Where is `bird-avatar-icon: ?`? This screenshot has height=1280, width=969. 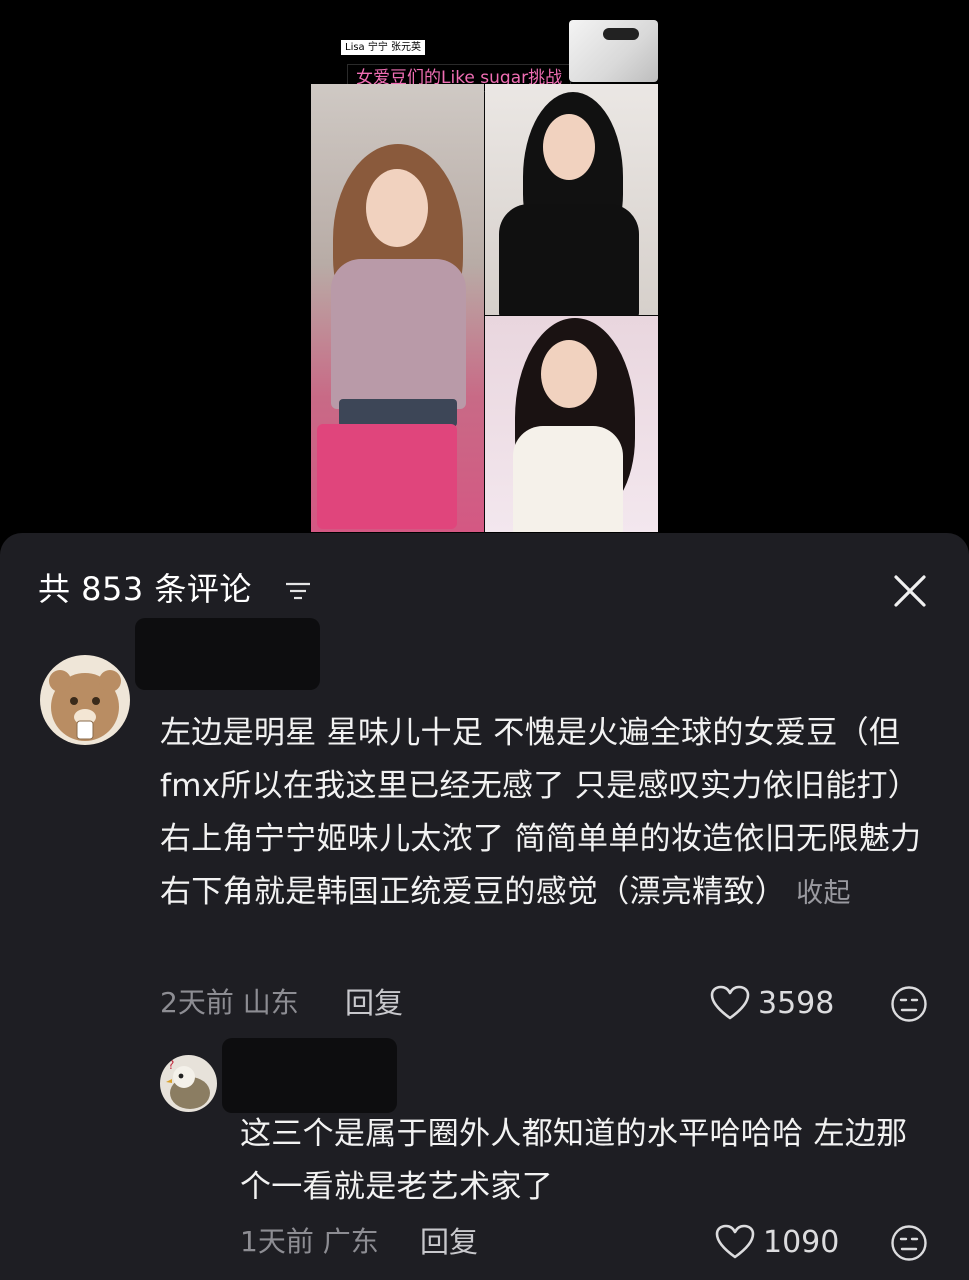 bird-avatar-icon: ? is located at coordinates (188, 1083).